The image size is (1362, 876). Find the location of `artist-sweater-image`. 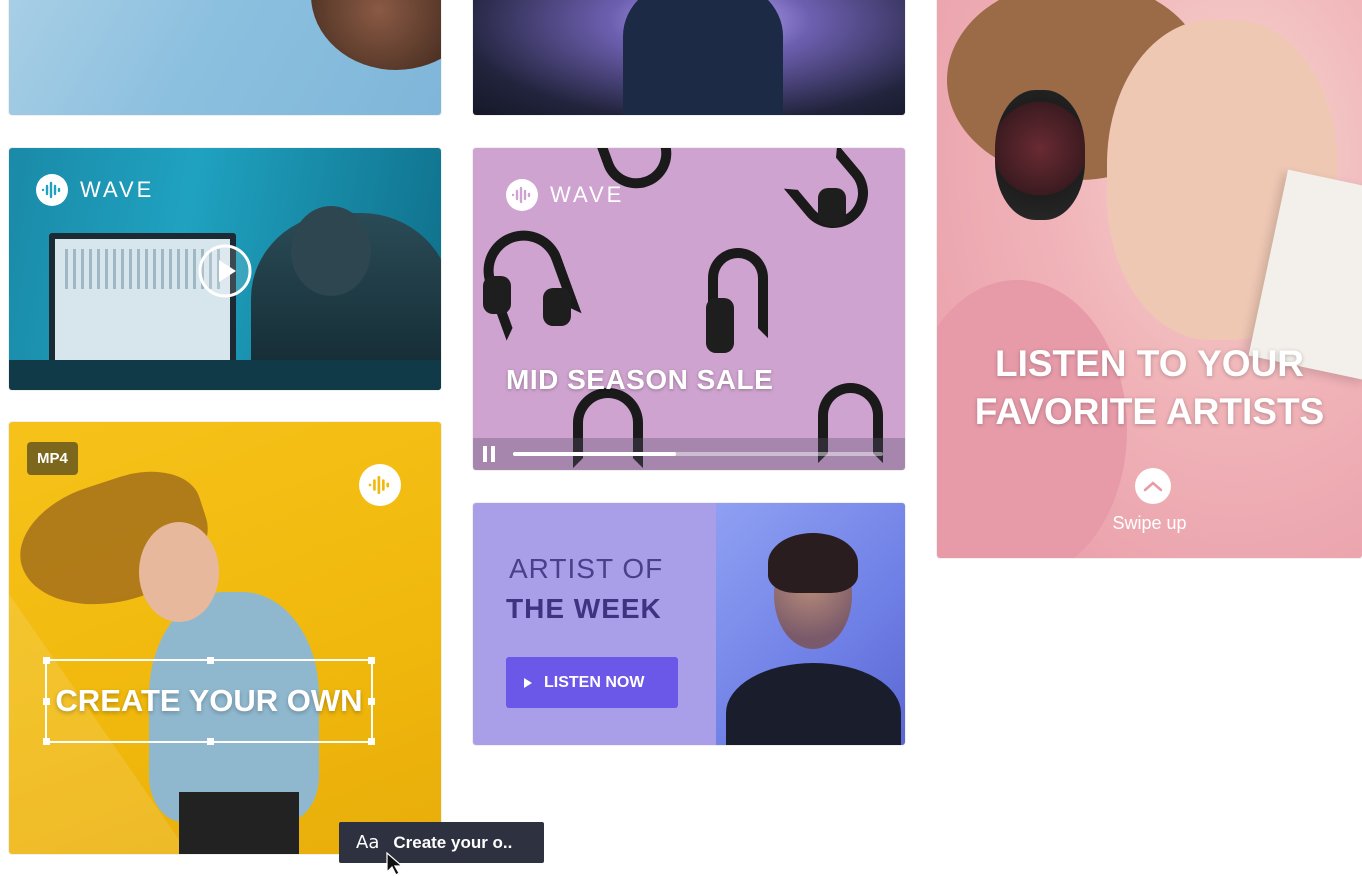

artist-sweater-image is located at coordinates (813, 704).